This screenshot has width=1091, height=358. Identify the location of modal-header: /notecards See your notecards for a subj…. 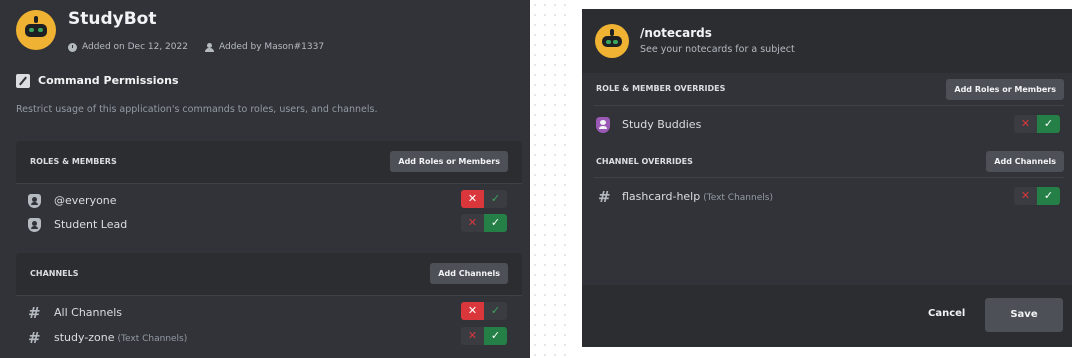
(827, 41).